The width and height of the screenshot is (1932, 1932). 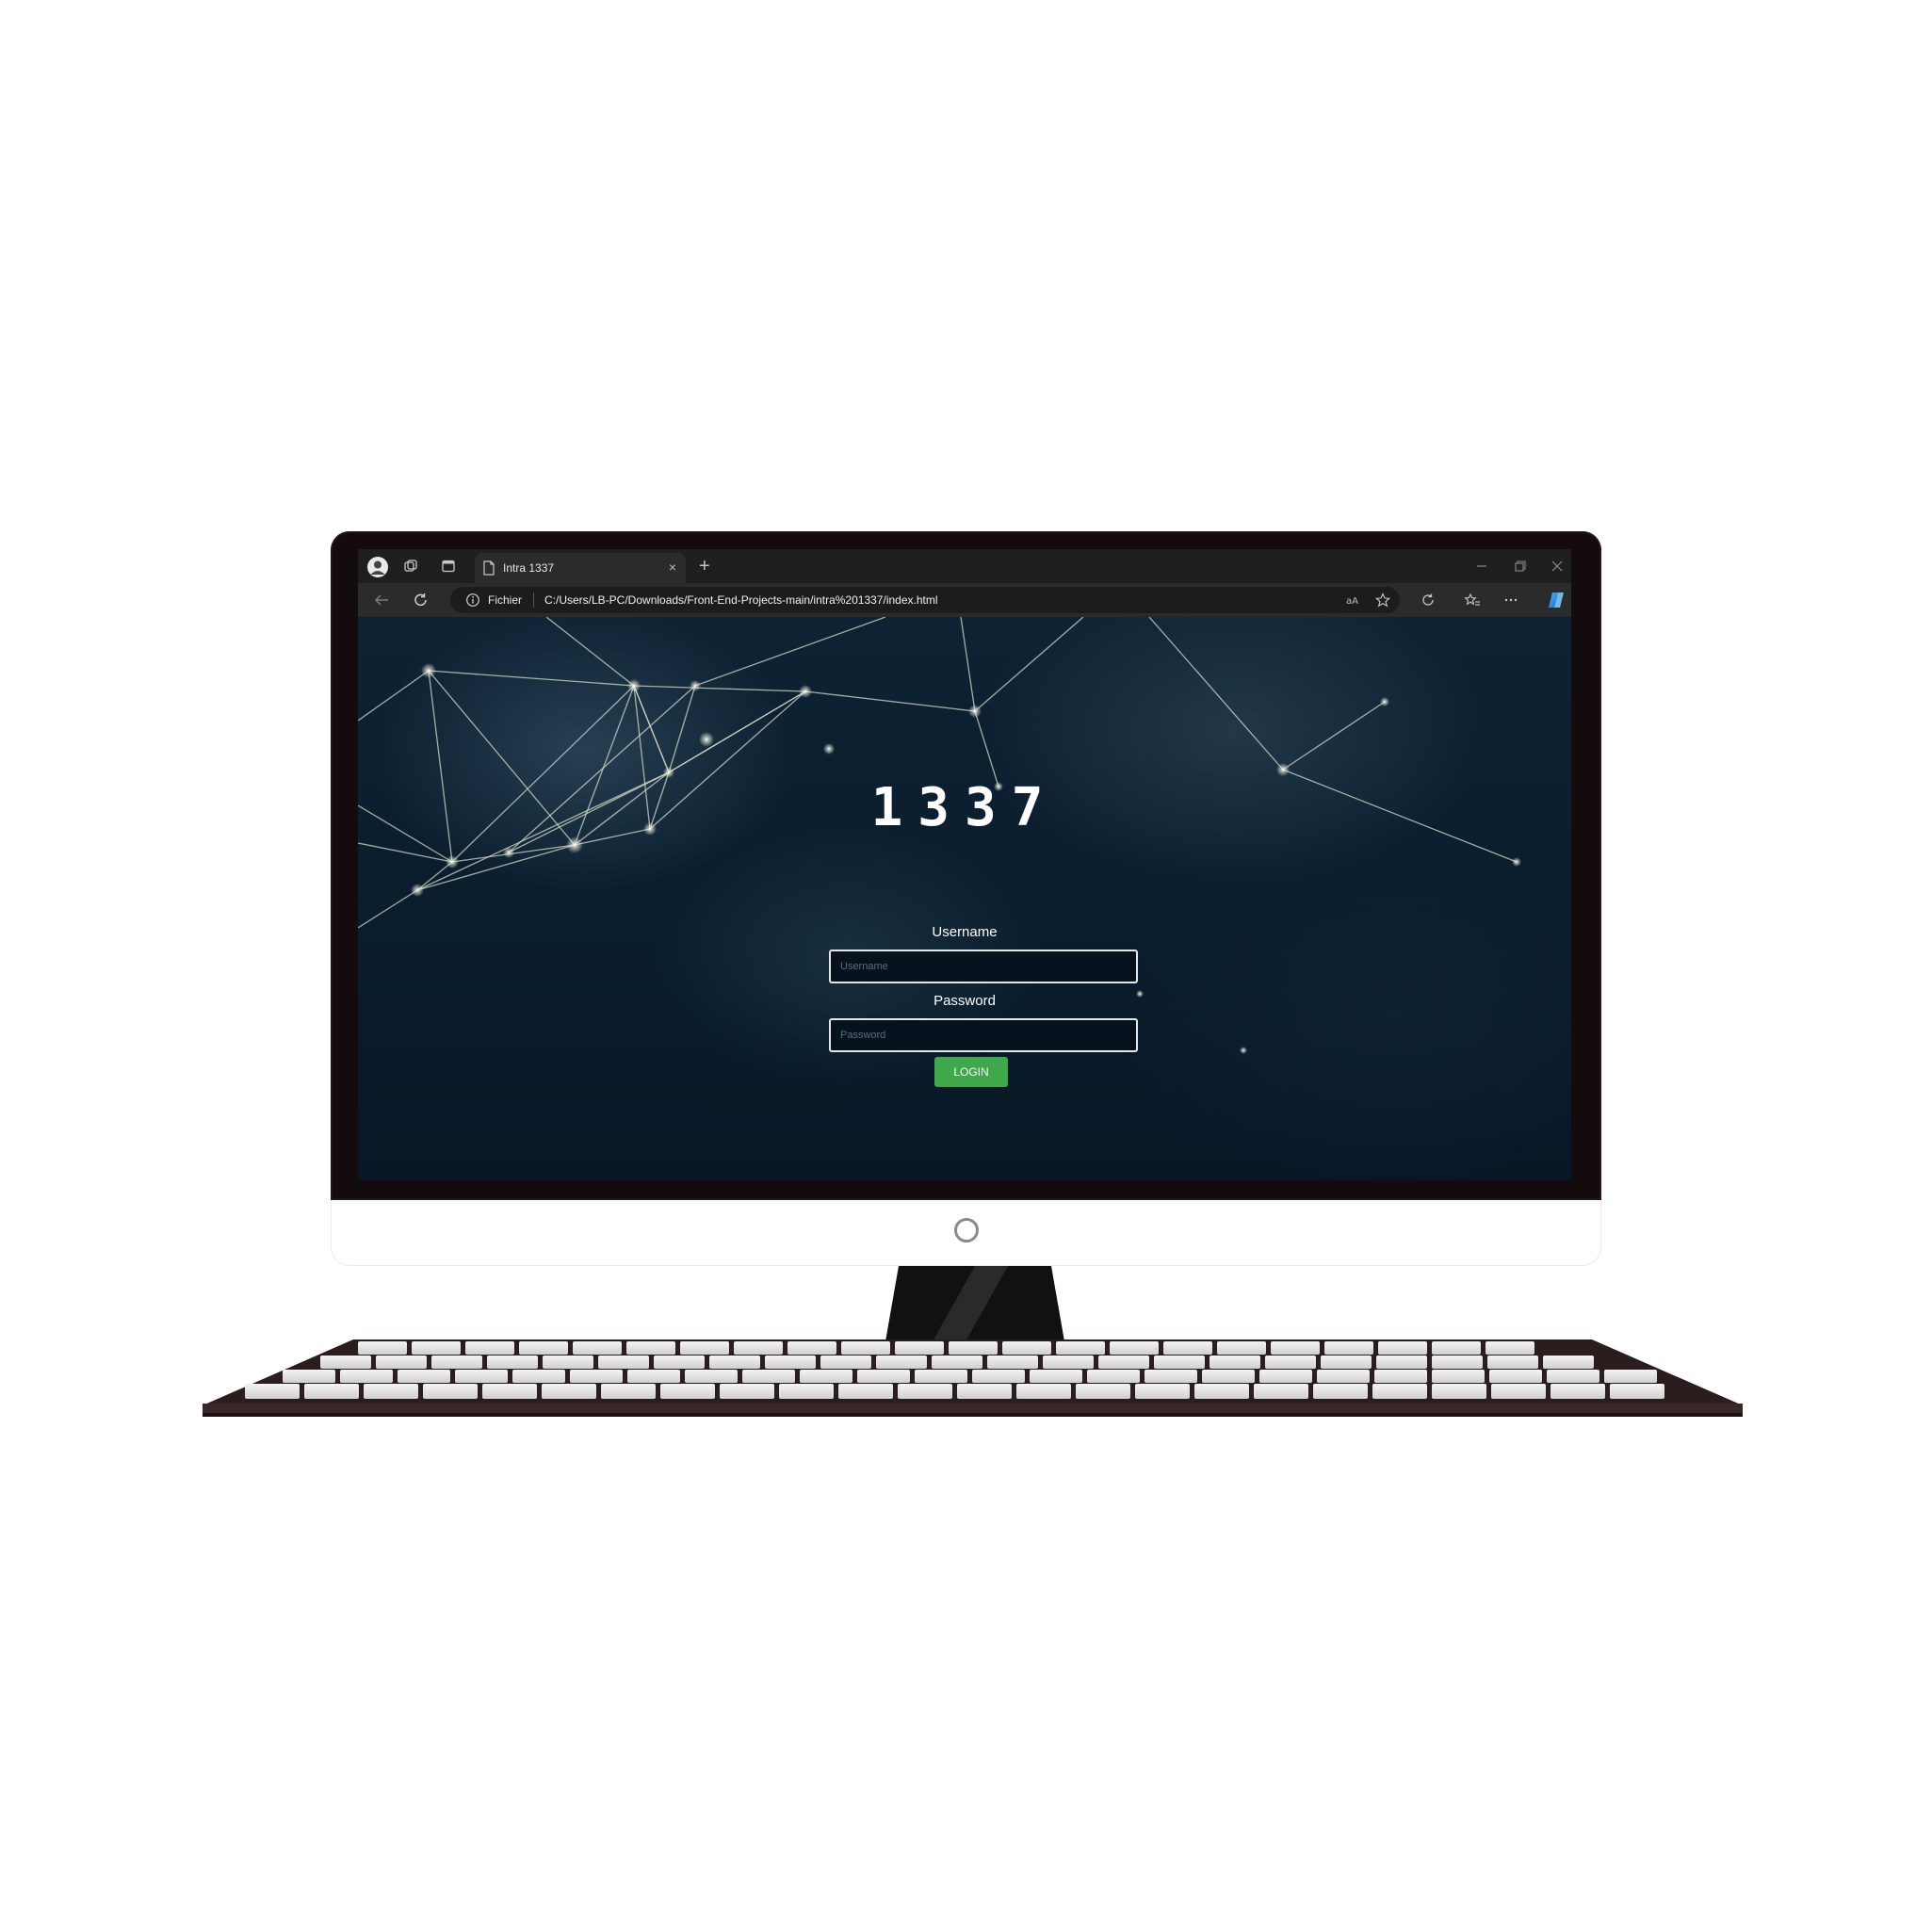 I want to click on more-icon, so click(x=1511, y=602).